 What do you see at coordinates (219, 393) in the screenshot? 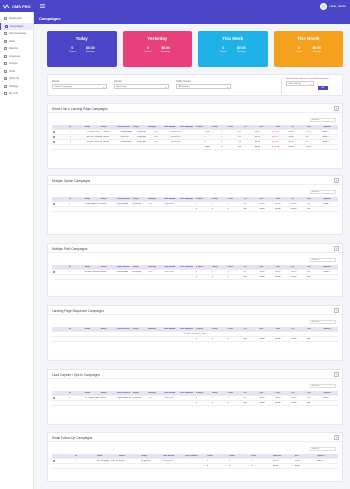
I see `column-header: Leads` at bounding box center [219, 393].